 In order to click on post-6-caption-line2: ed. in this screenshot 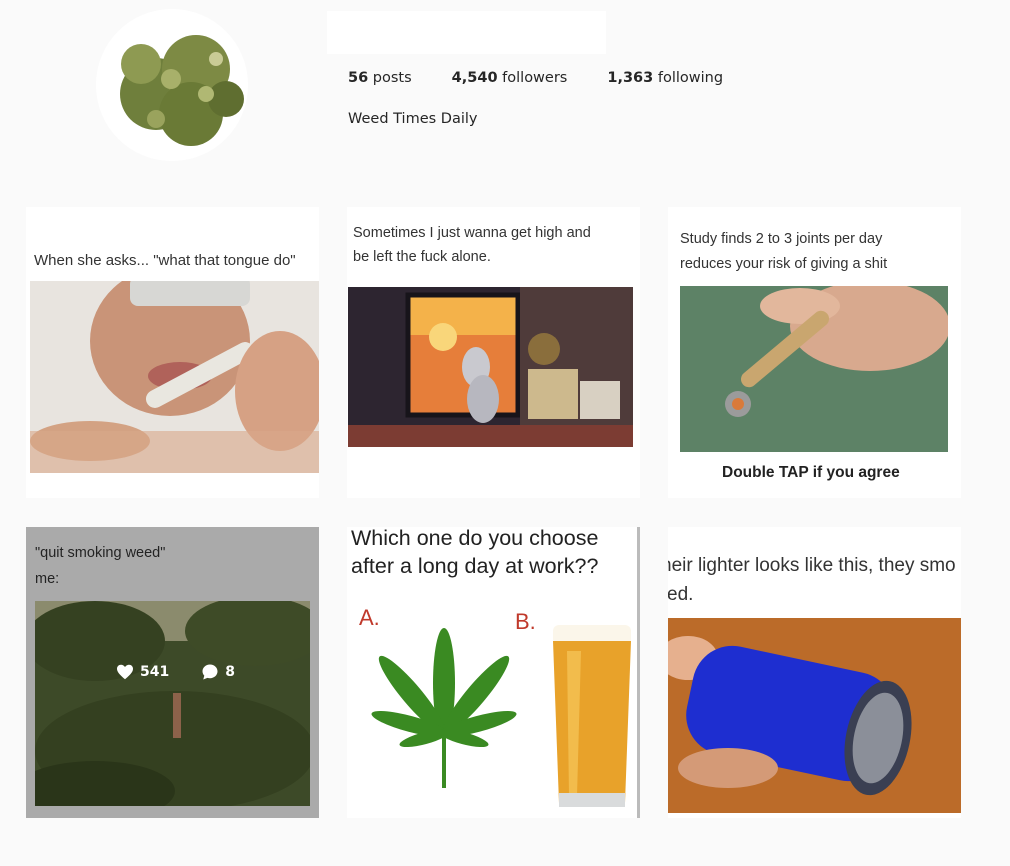, I will do `click(681, 594)`.